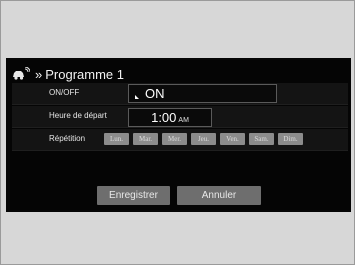 The width and height of the screenshot is (355, 265). I want to click on day-selector: Lun. Mar. Mer. Jeu. Ven. Sam. Dim., so click(203, 139).